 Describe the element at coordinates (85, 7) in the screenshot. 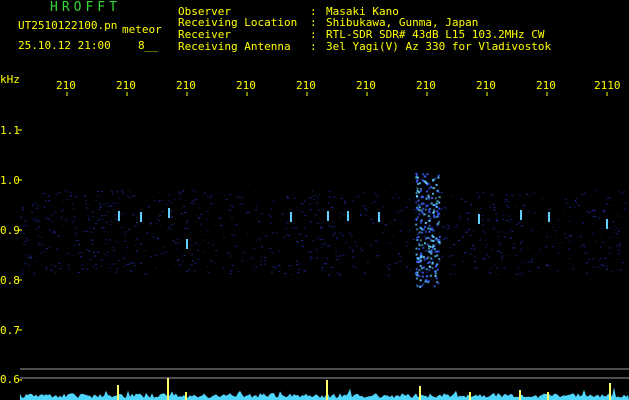

I see `app-title: HROFFT` at that location.